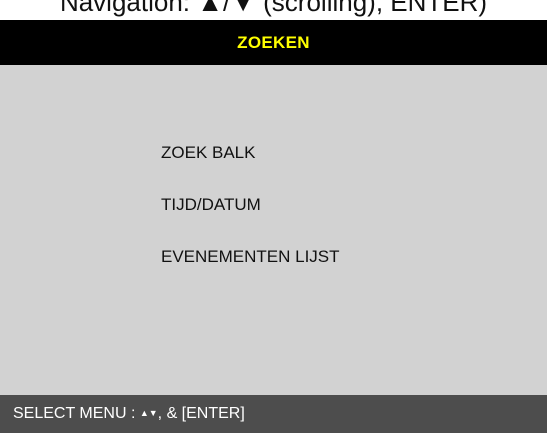 The width and height of the screenshot is (547, 433). I want to click on up-down-arrows-icon: ▲▼, so click(148, 413).